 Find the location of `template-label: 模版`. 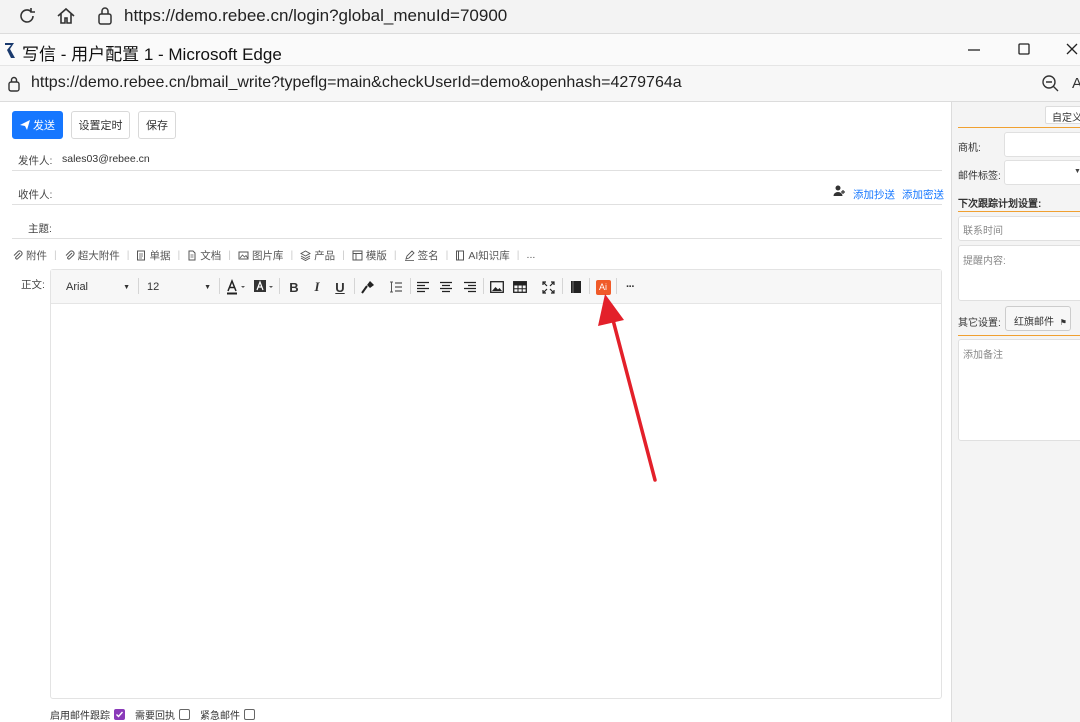

template-label: 模版 is located at coordinates (376, 255).